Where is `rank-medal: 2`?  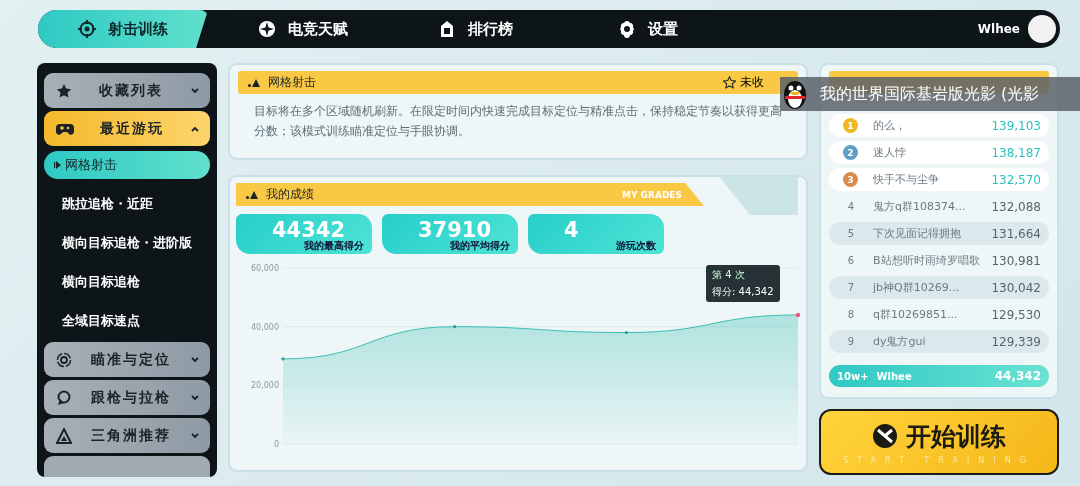
rank-medal: 2 is located at coordinates (850, 152).